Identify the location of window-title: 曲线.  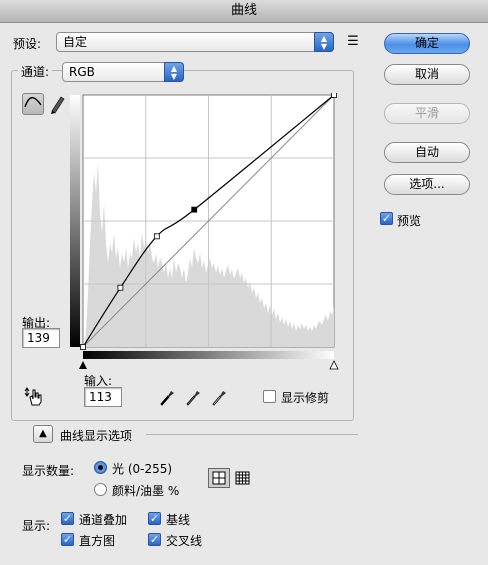
(244, 11).